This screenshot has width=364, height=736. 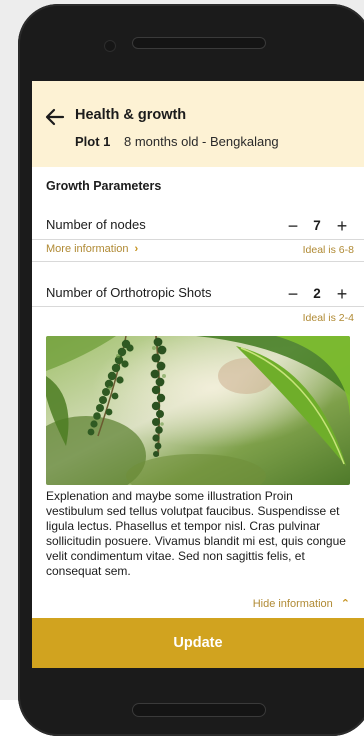 I want to click on update-button: Update, so click(x=198, y=643).